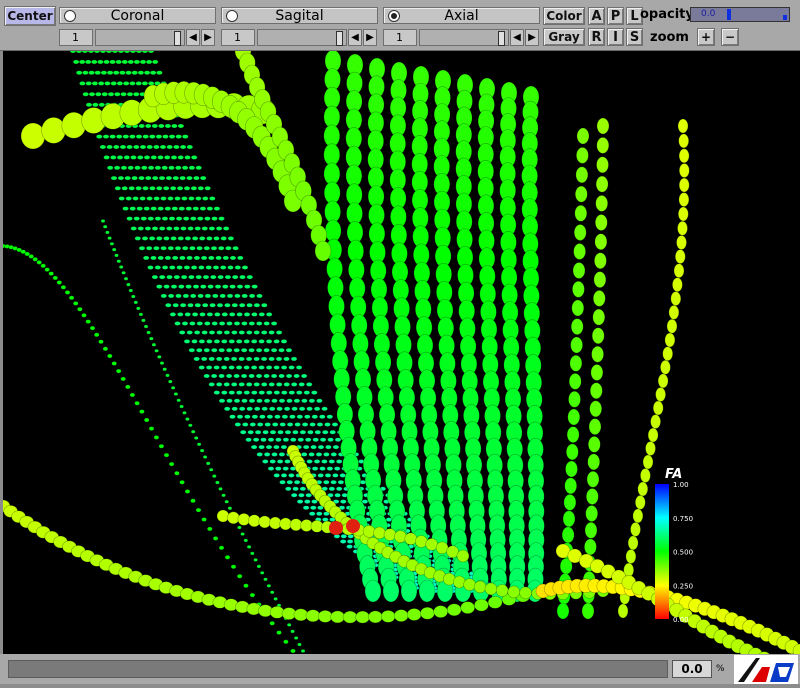 The height and width of the screenshot is (688, 800). I want to click on coronal-radio: Coronal, so click(137, 15).